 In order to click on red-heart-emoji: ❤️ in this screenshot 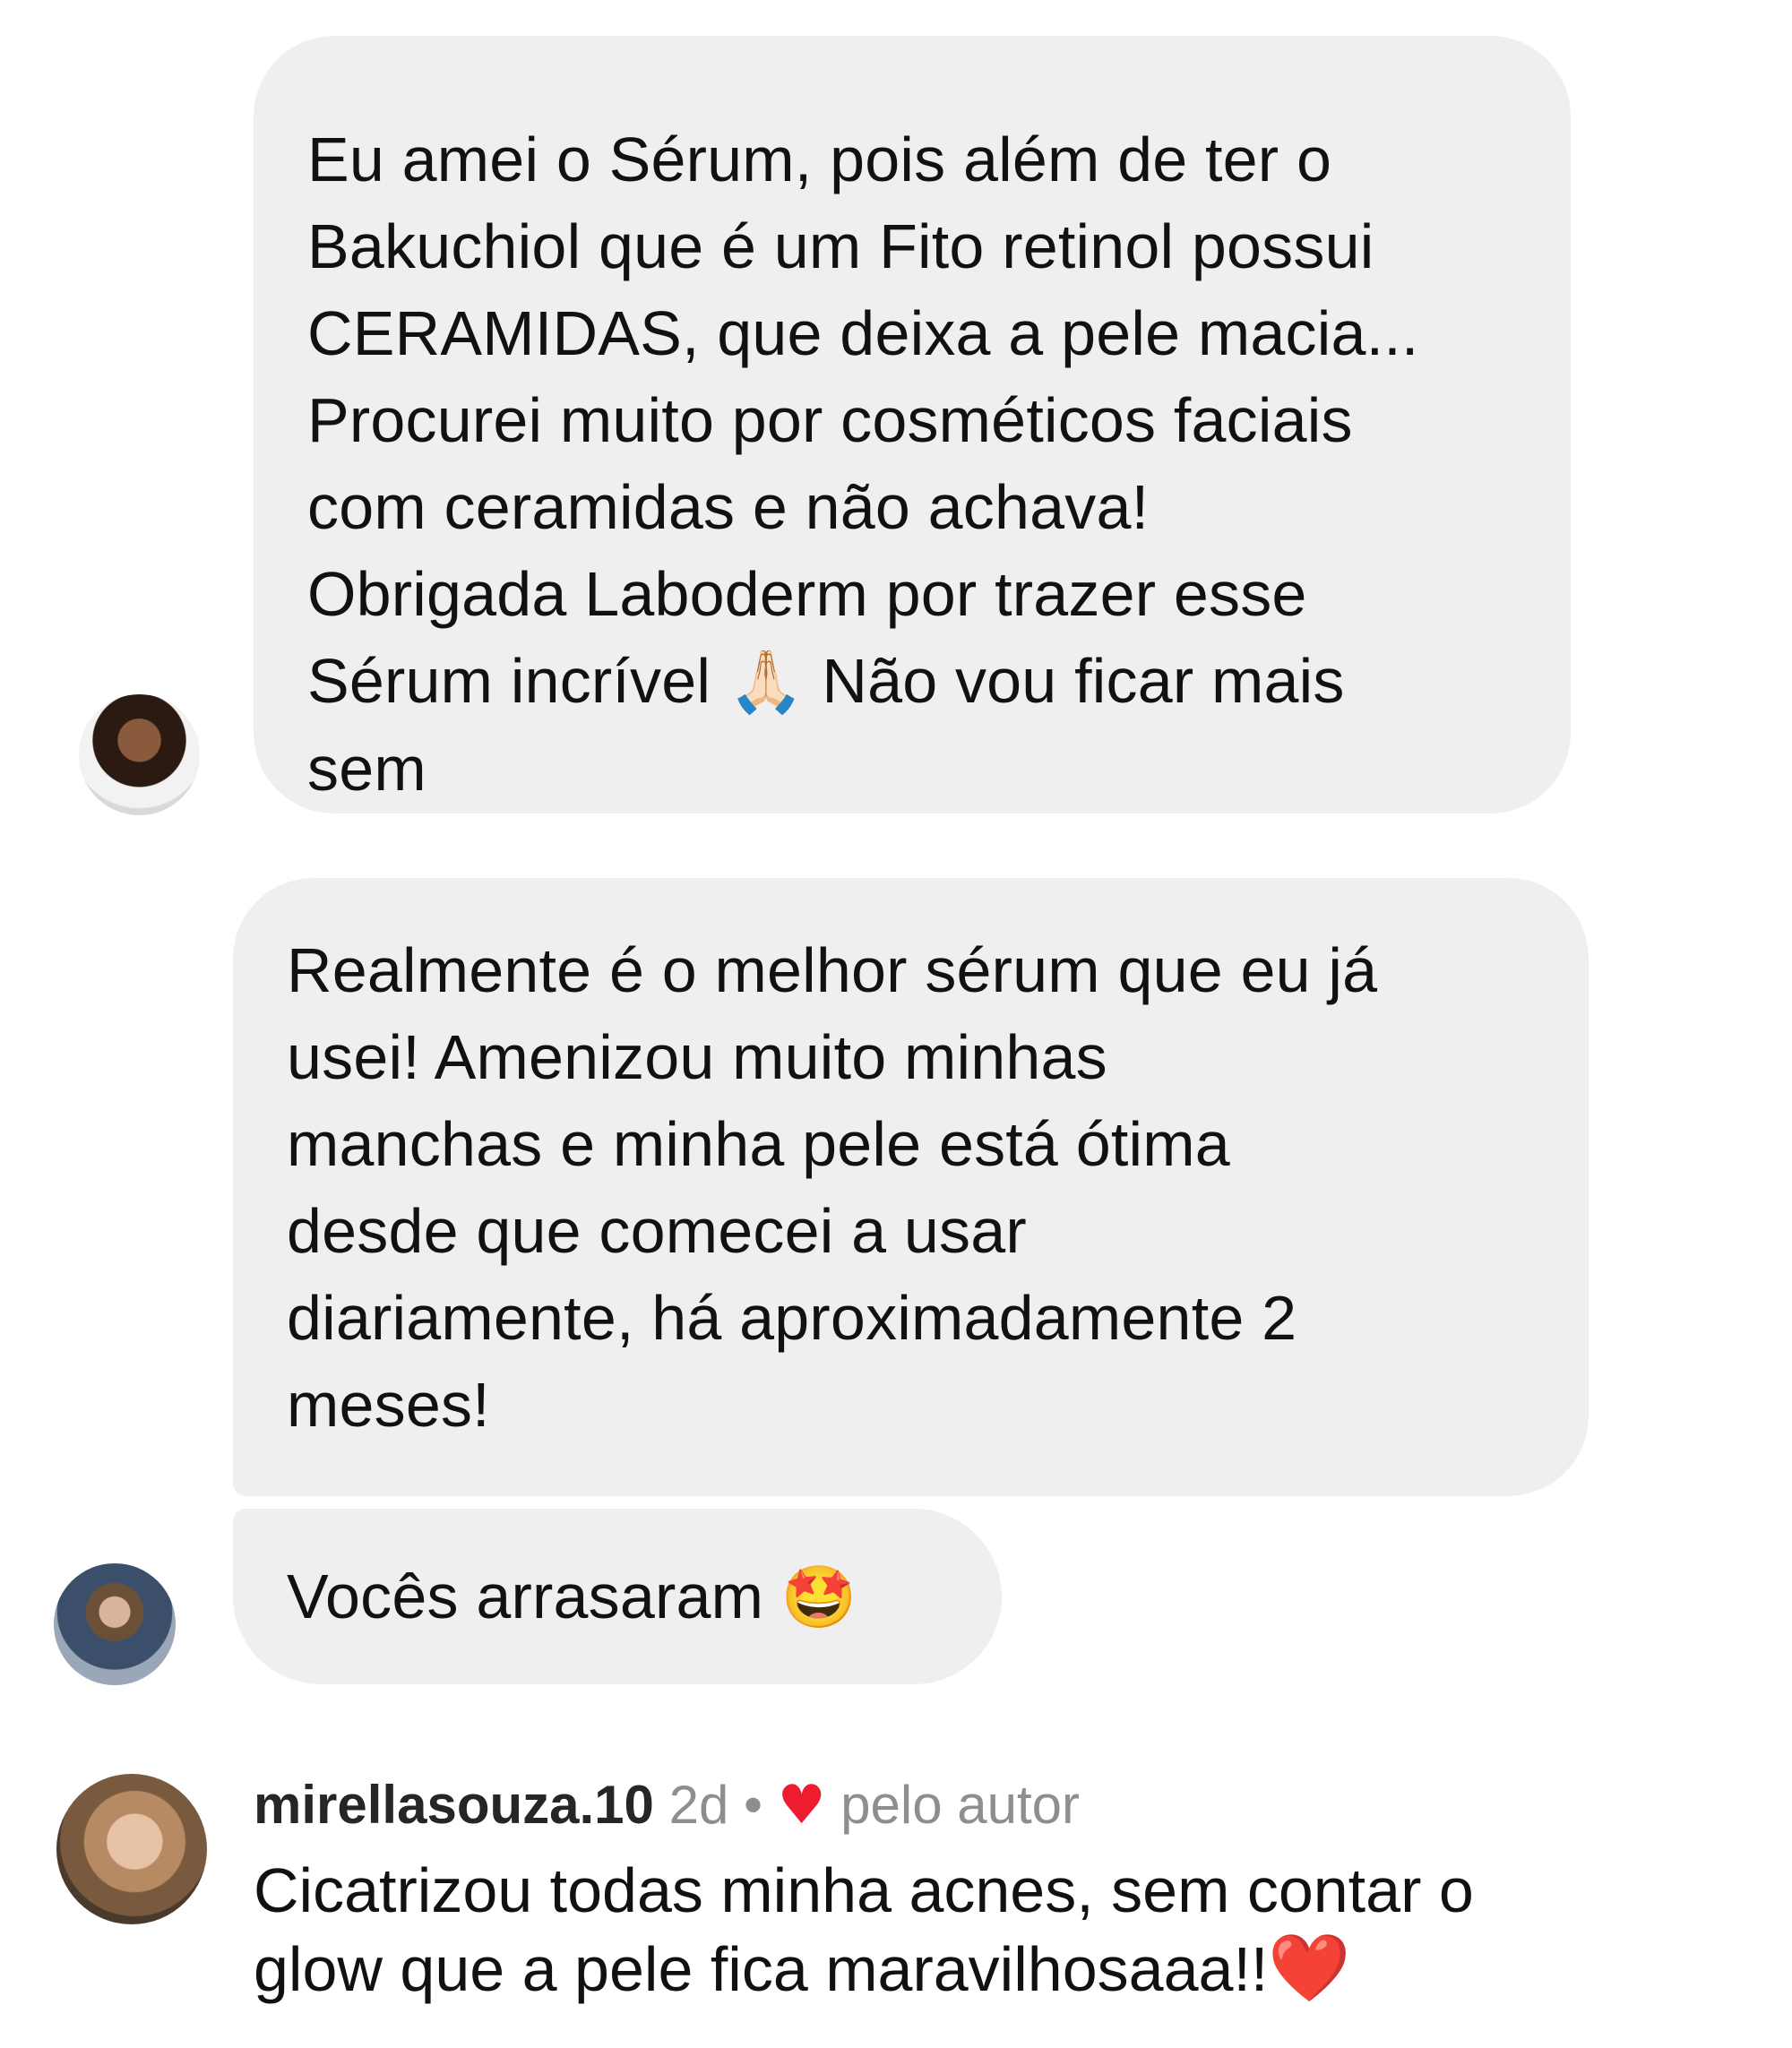, I will do `click(1309, 1968)`.